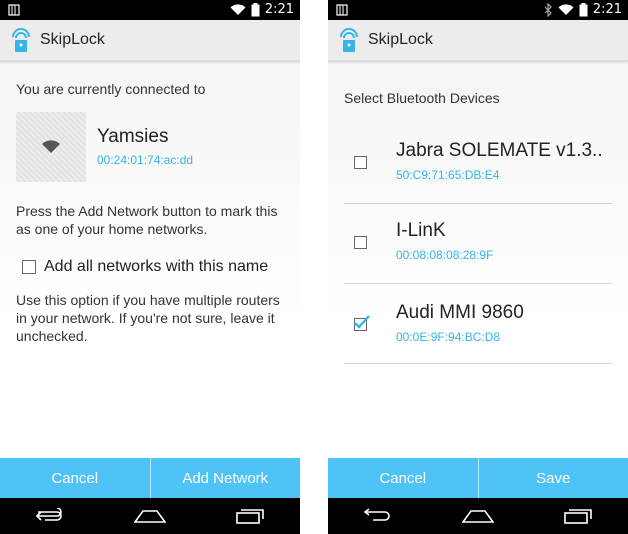 The width and height of the screenshot is (628, 534). I want to click on action-buttons-bar: Cancel Add Network, so click(150, 478).